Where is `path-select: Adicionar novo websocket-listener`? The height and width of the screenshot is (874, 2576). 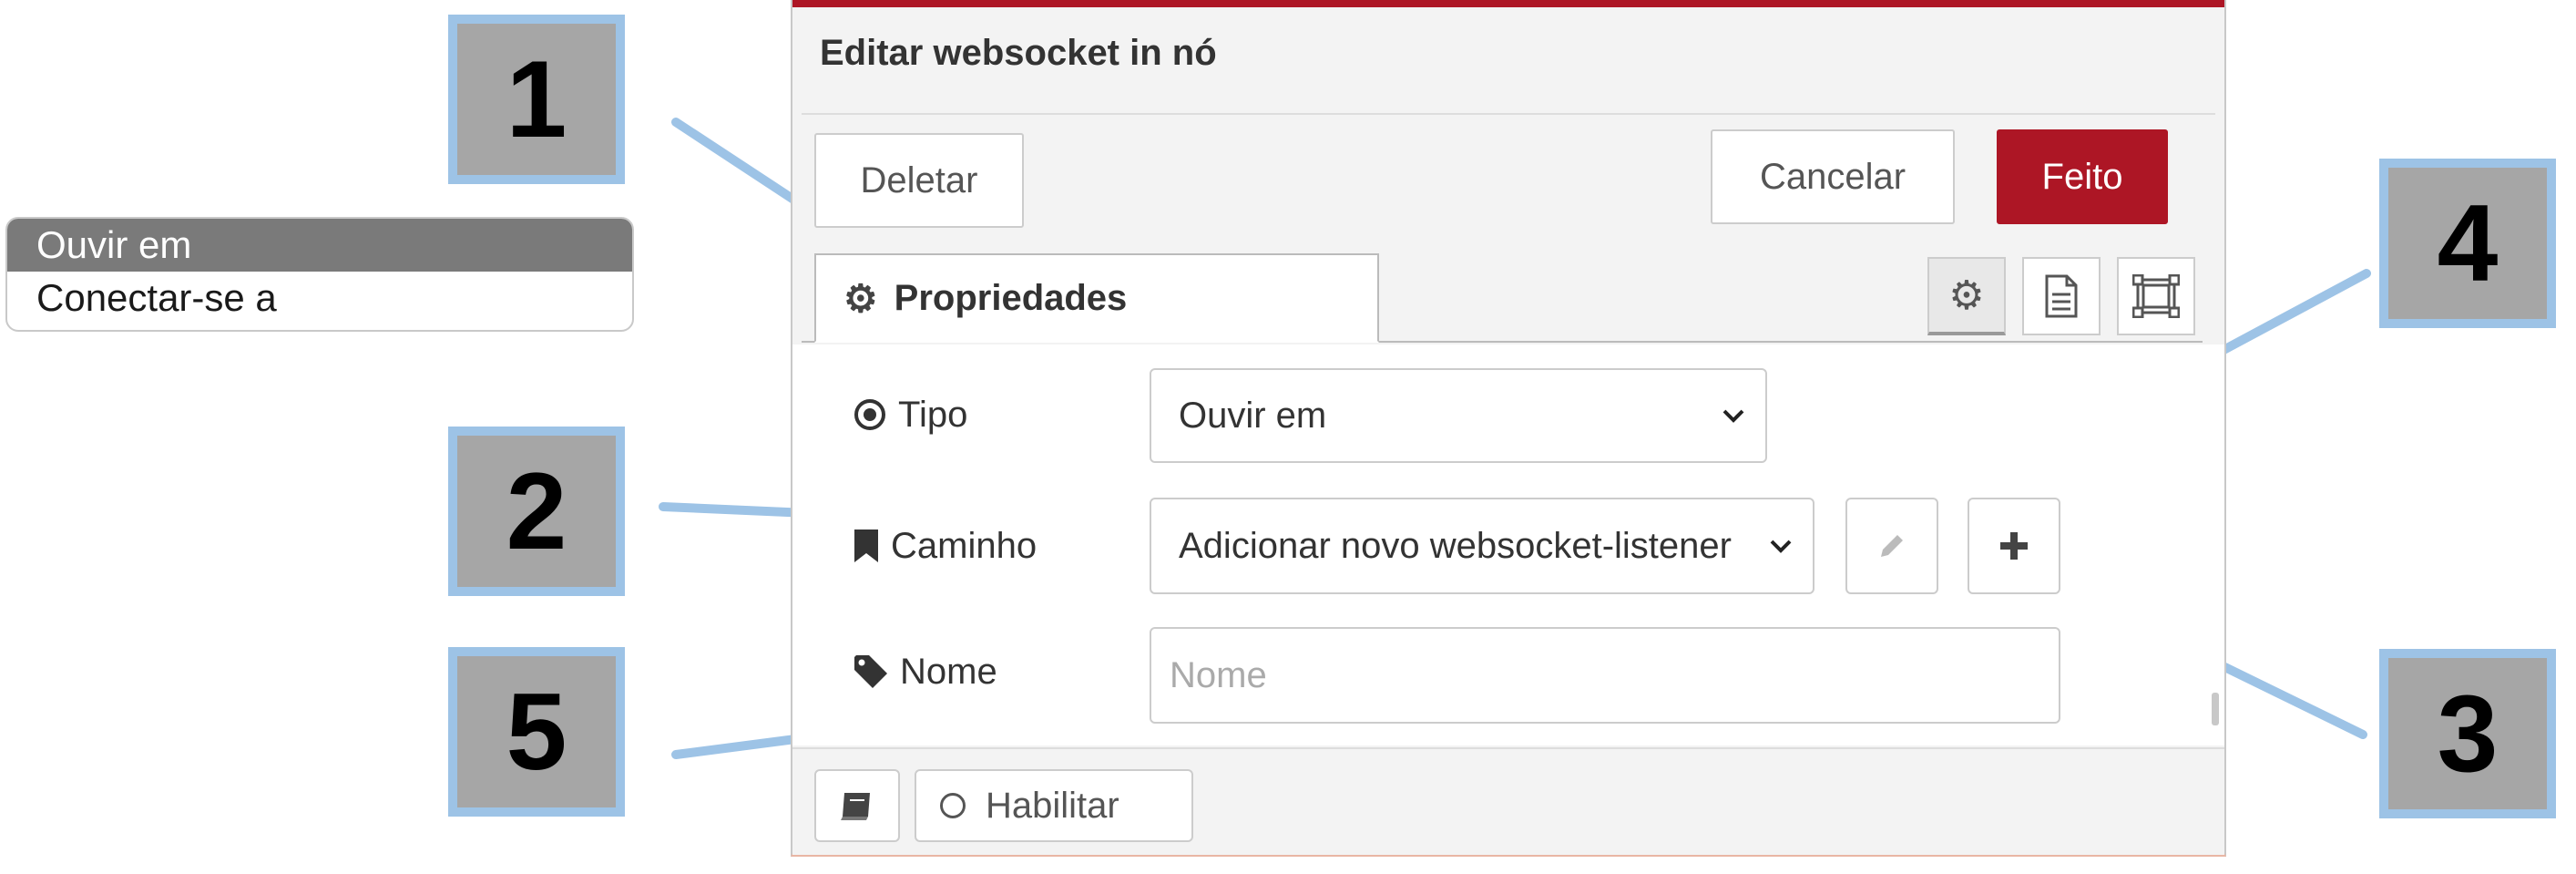 path-select: Adicionar novo websocket-listener is located at coordinates (1482, 546).